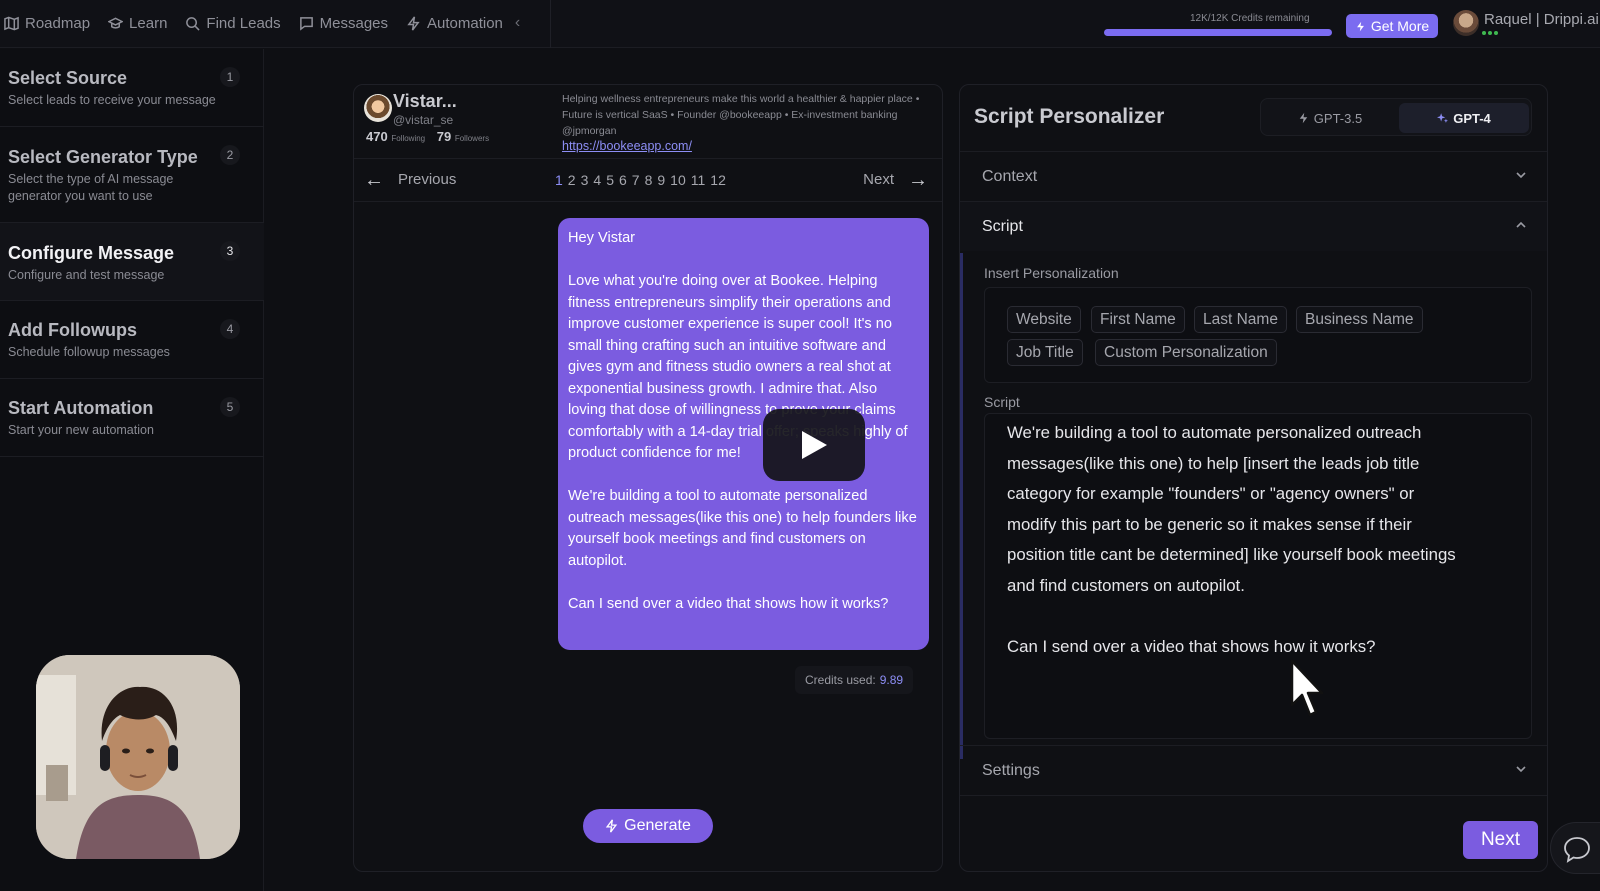  I want to click on nav-roadmap: Roadmap, so click(47, 23).